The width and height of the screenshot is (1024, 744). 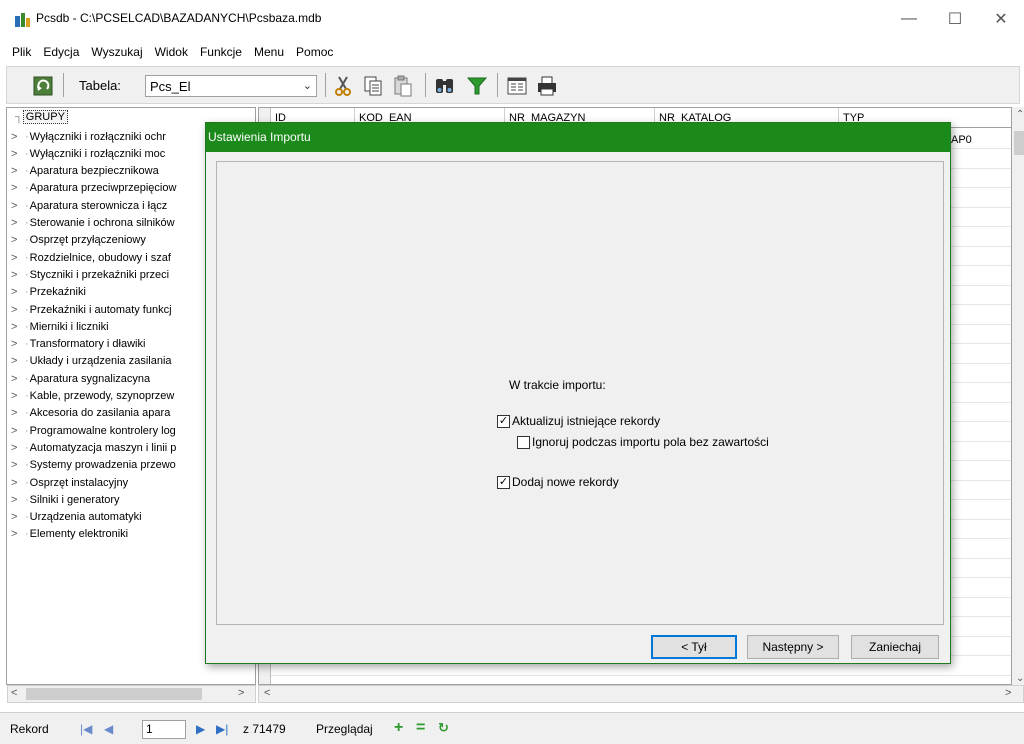 What do you see at coordinates (91, 309) in the screenshot?
I see `tree-item: > · Przekaźniki i automaty funkcj` at bounding box center [91, 309].